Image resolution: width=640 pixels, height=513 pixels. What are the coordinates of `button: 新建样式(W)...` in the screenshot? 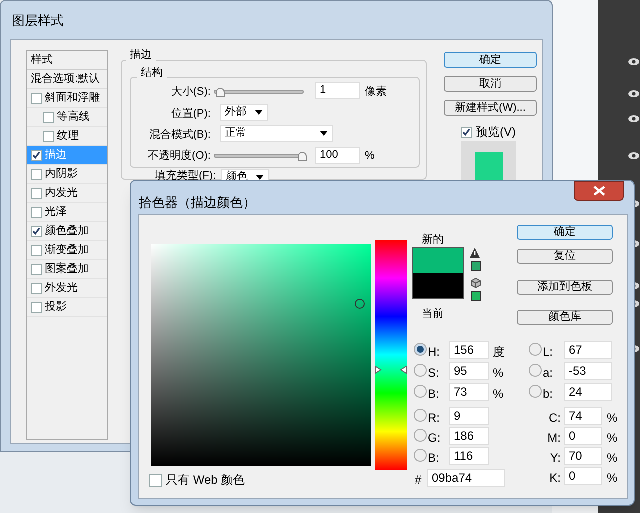 It's located at (490, 108).